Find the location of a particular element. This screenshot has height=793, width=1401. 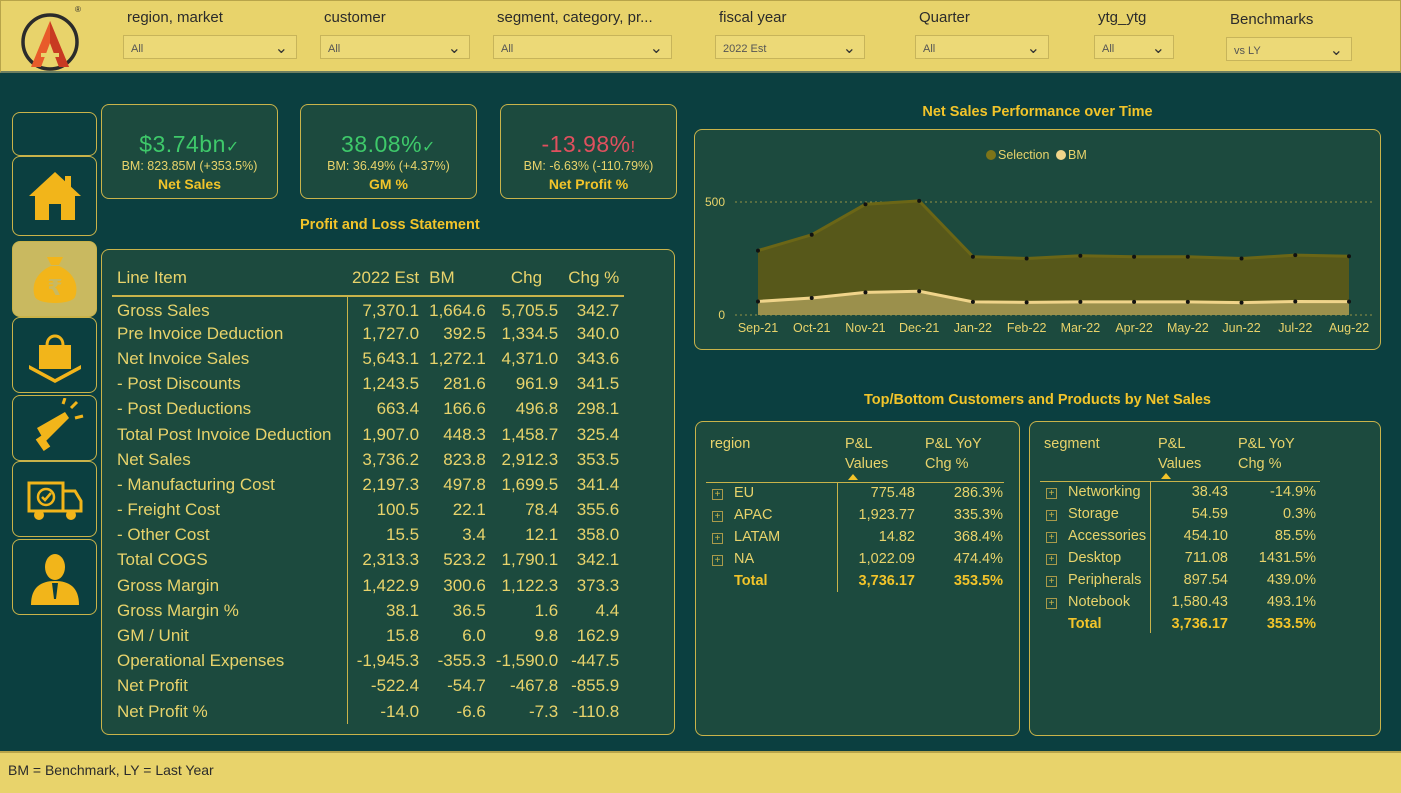

filter-customer: customer All ⌄ is located at coordinates (395, 34).